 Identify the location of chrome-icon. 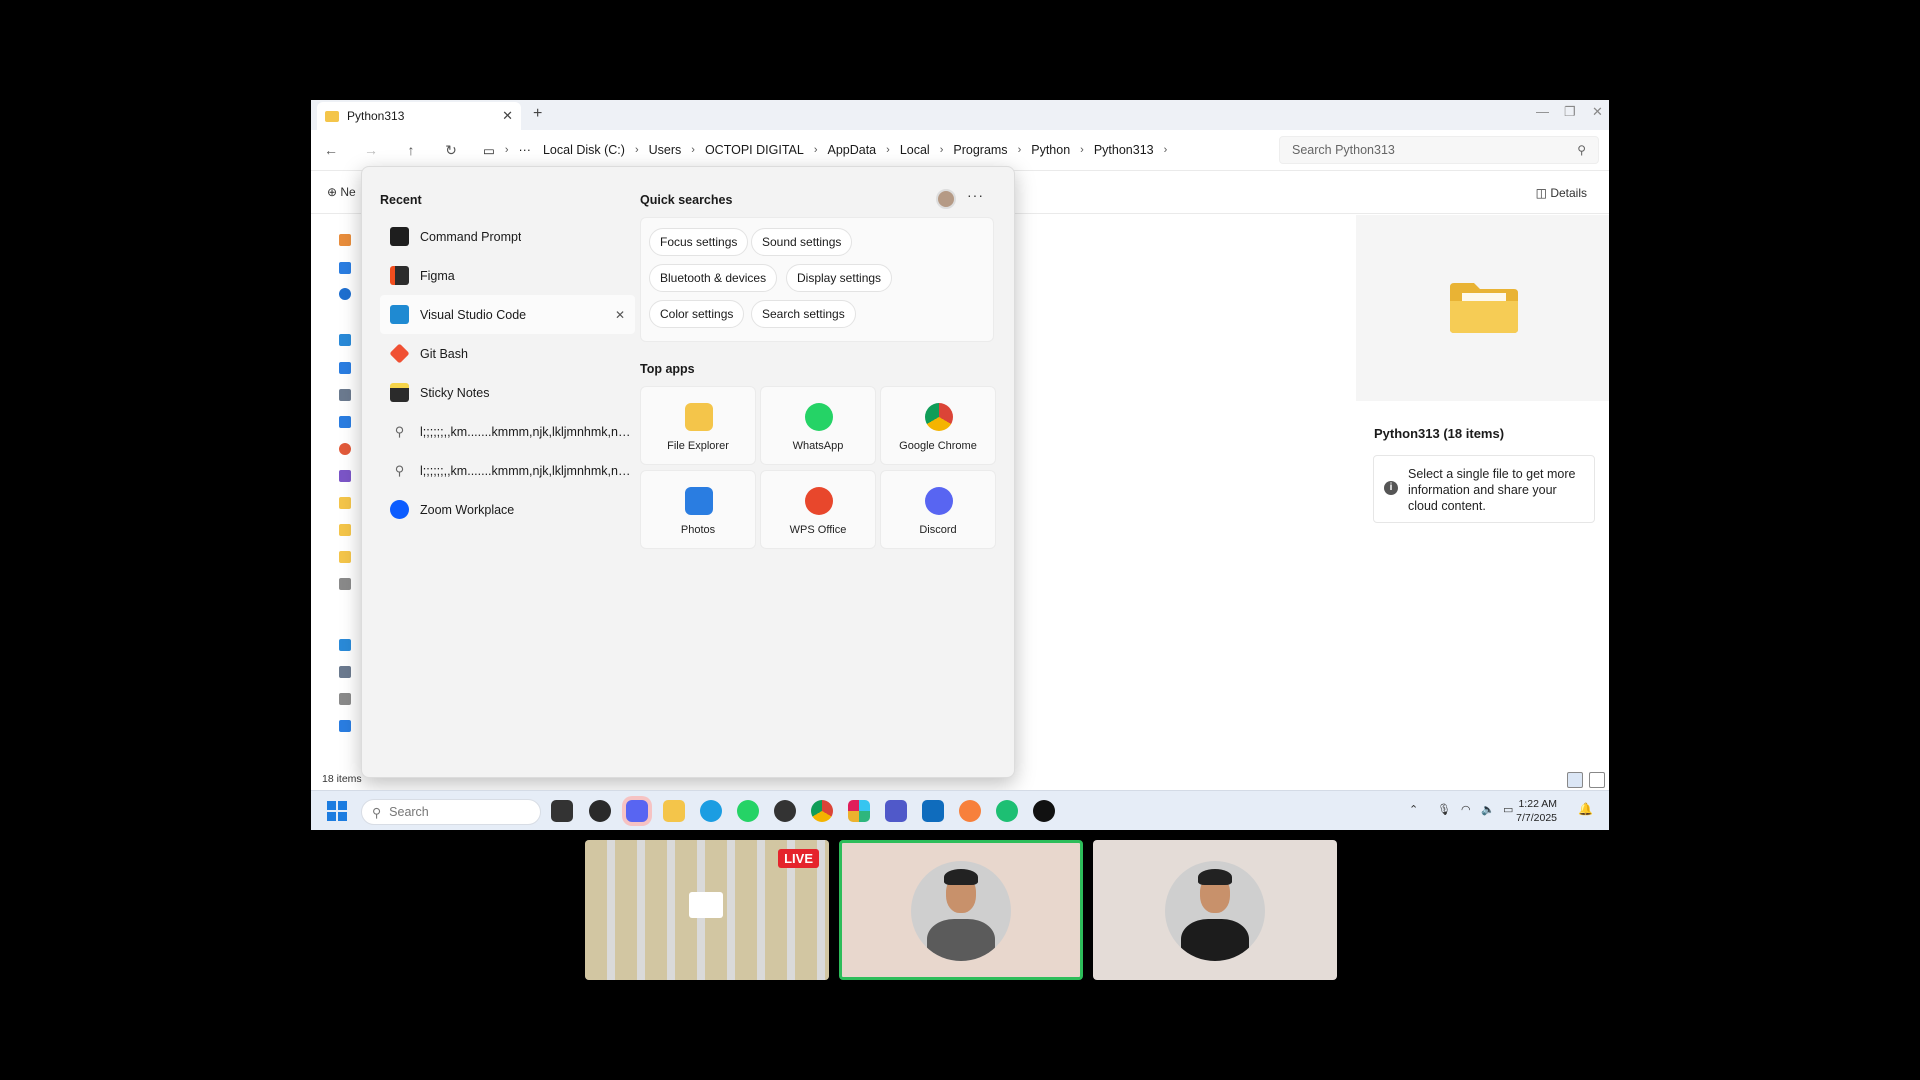
(822, 811).